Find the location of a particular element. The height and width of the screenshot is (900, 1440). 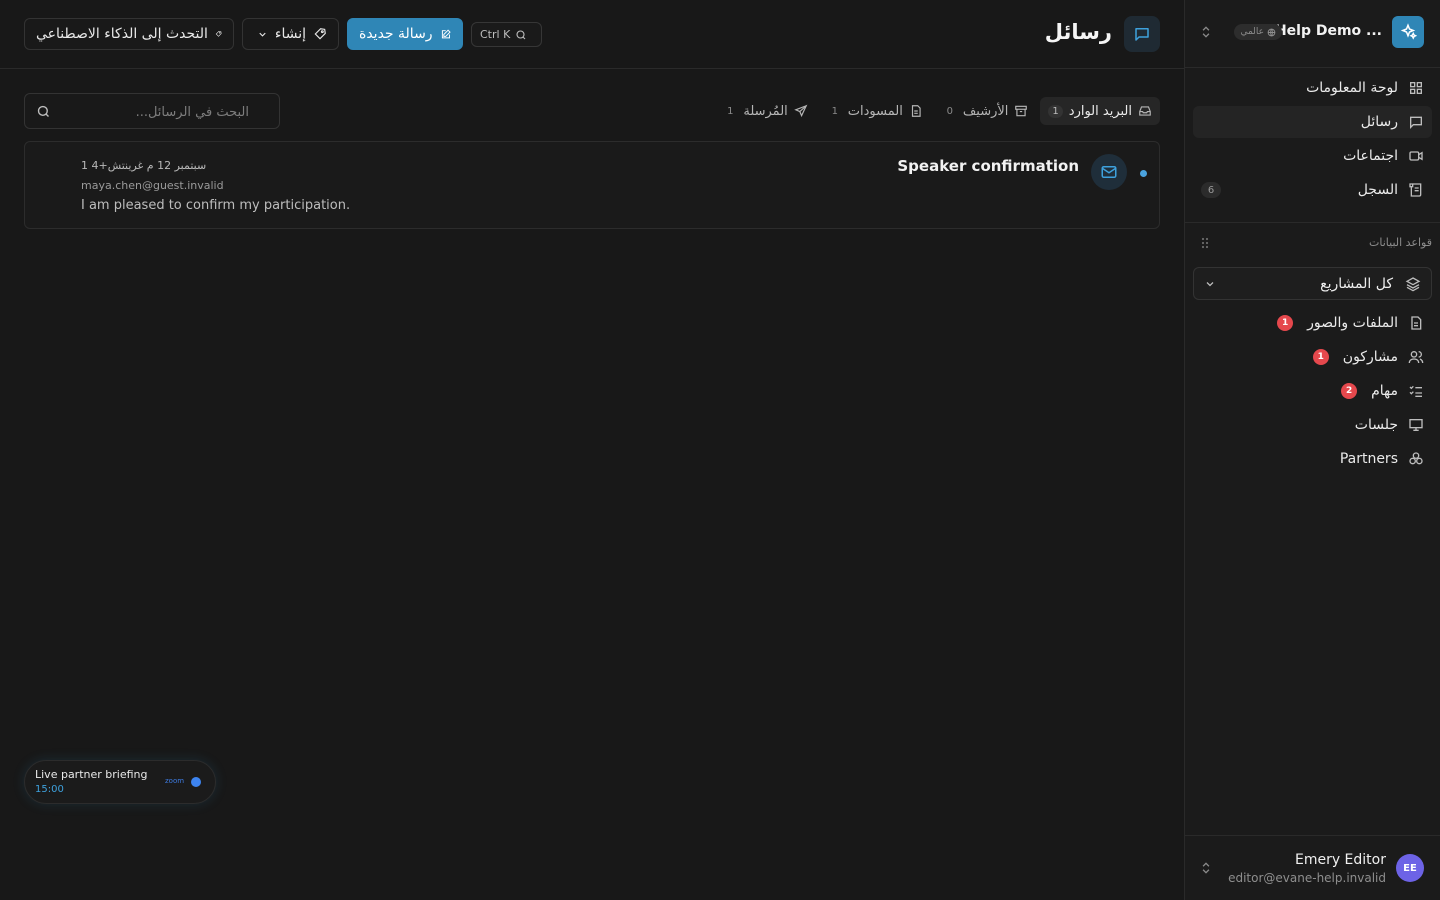

sidebar-item-log: السجل 6 is located at coordinates (1312, 190).